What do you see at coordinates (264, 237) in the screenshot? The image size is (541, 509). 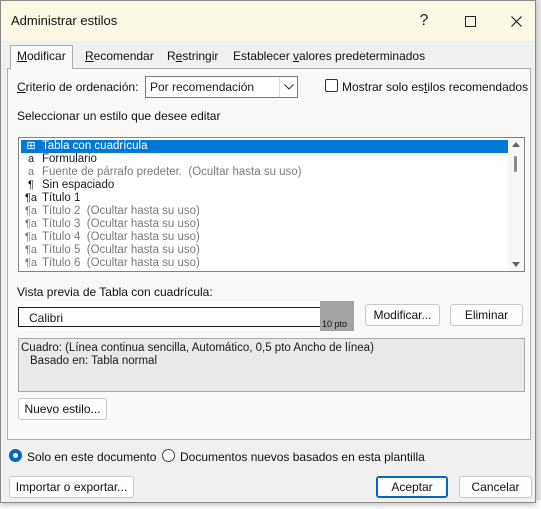 I see `list-item: ¶a Título 4 (Ocultar hasta su uso)` at bounding box center [264, 237].